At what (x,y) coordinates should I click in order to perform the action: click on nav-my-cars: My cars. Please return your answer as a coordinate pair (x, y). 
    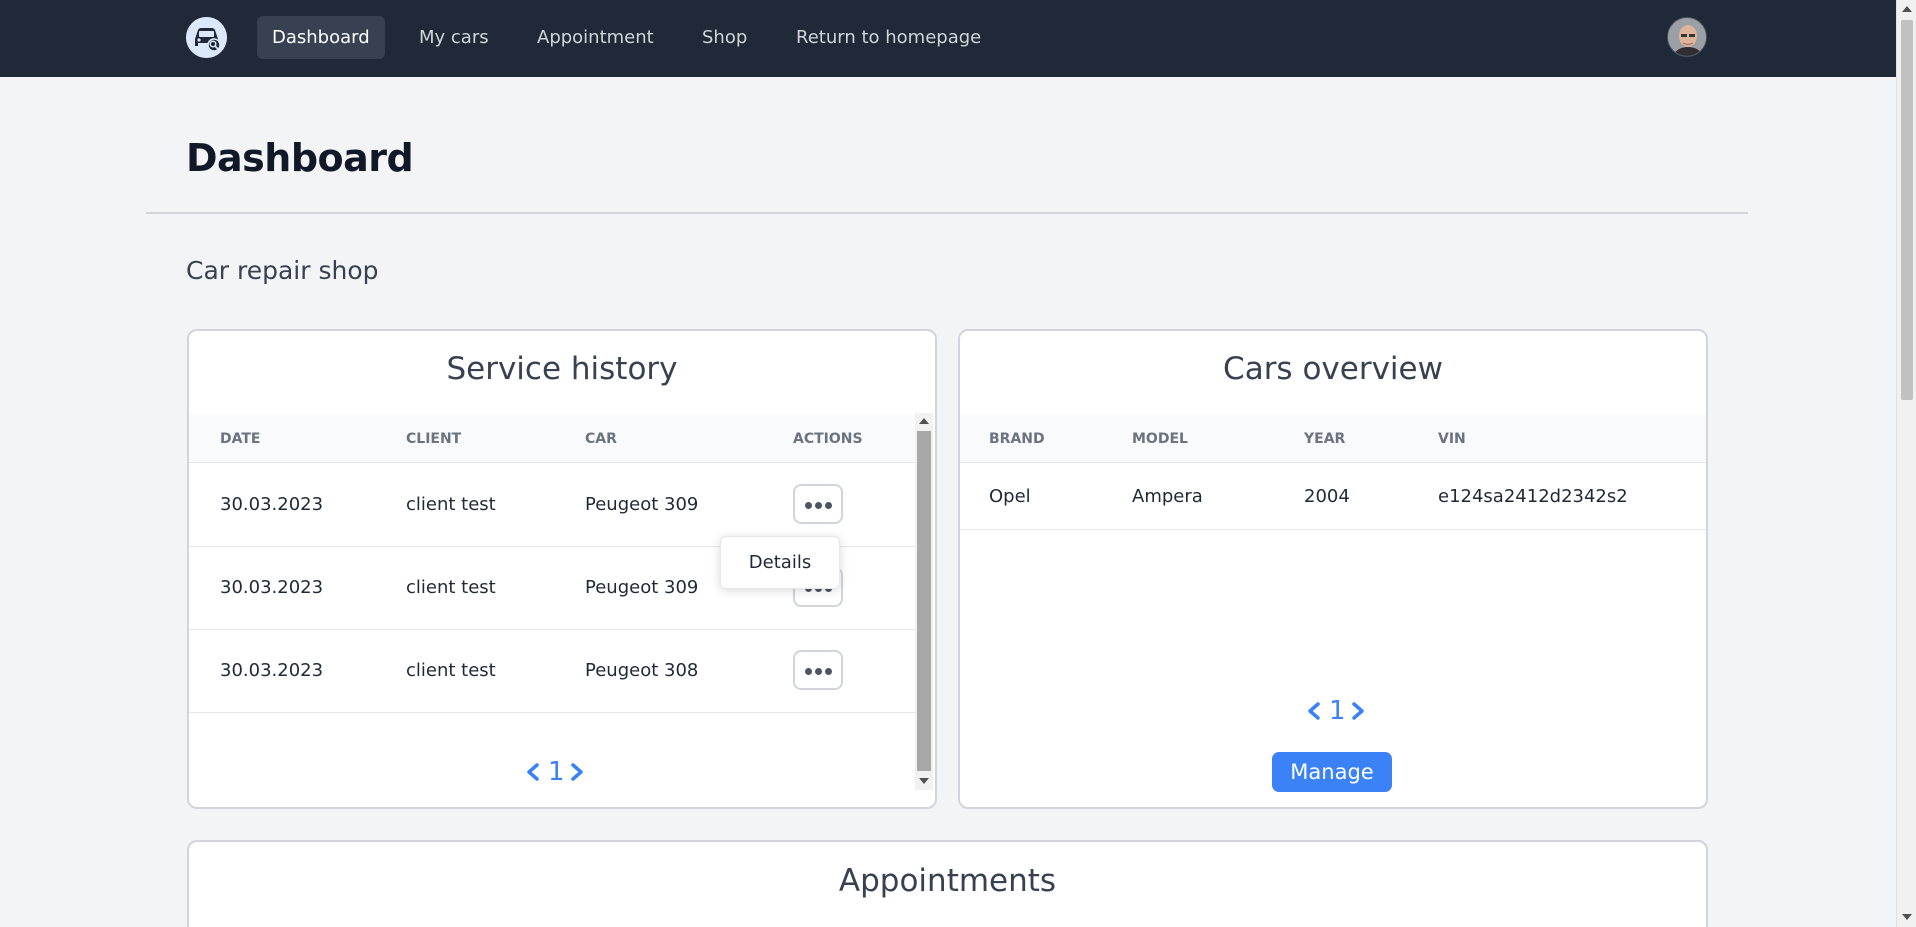
    Looking at the image, I should click on (454, 37).